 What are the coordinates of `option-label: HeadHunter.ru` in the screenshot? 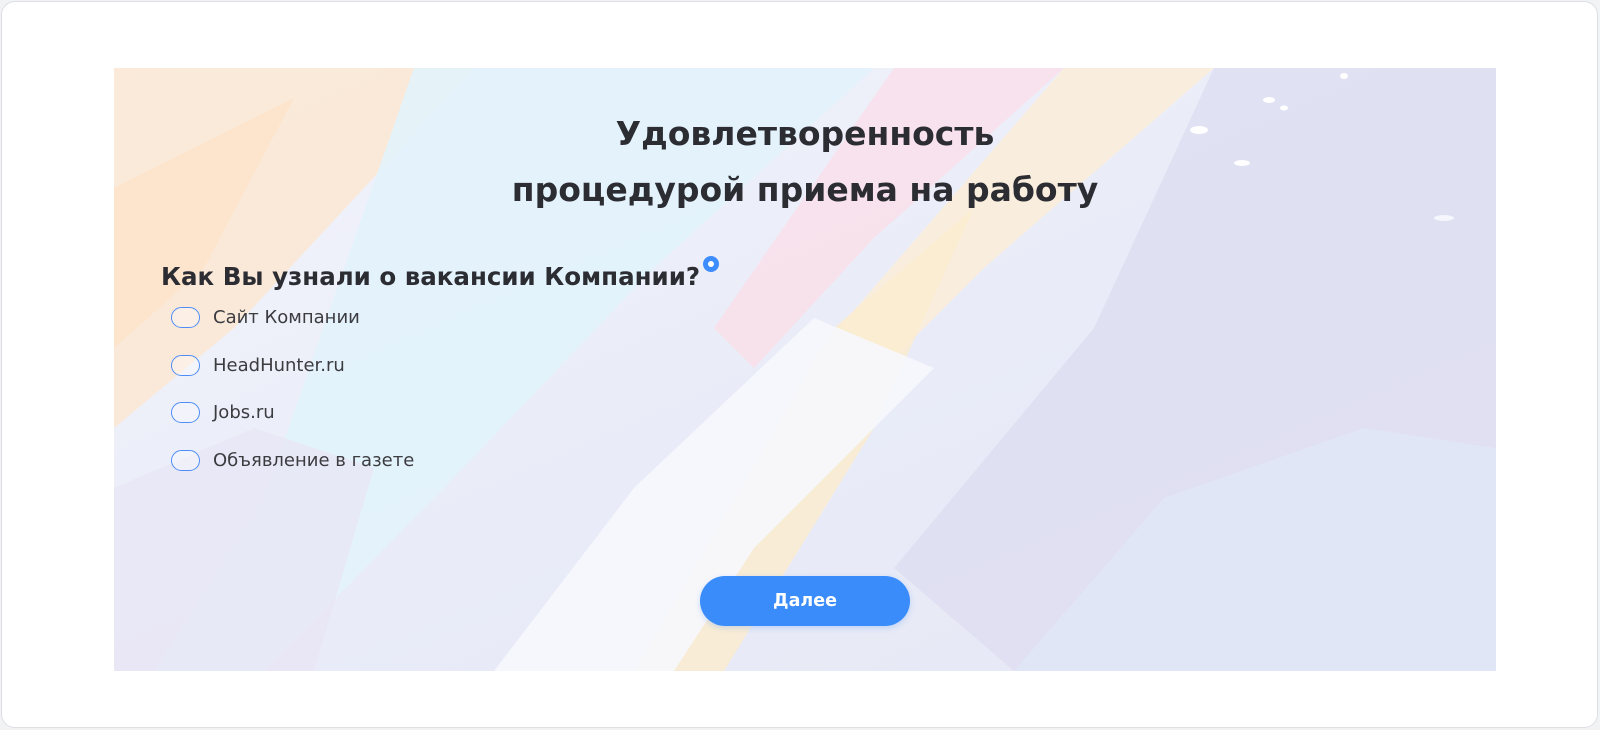 It's located at (279, 365).